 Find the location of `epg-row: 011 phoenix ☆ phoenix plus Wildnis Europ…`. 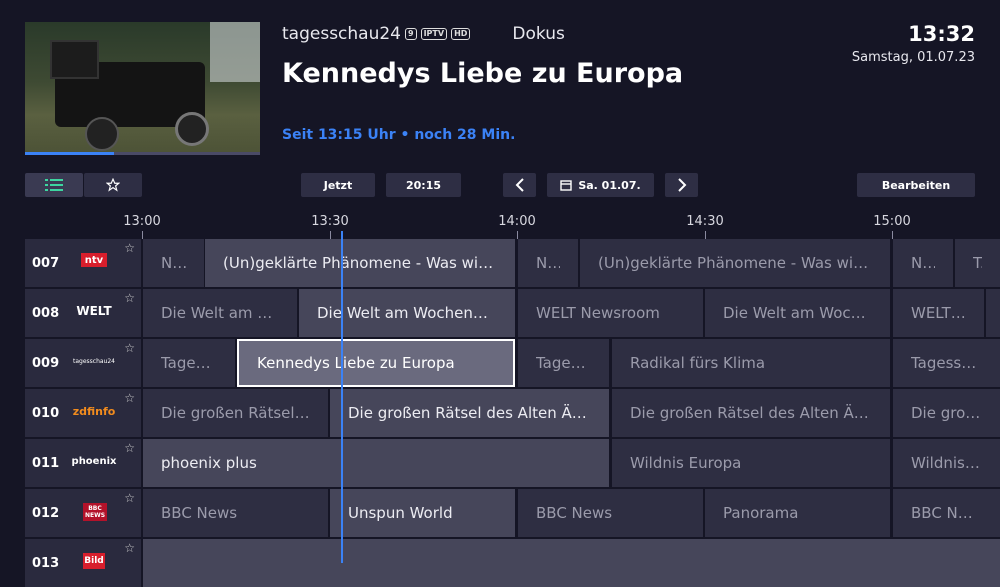

epg-row: 011 phoenix ☆ phoenix plus Wildnis Europ… is located at coordinates (500, 463).